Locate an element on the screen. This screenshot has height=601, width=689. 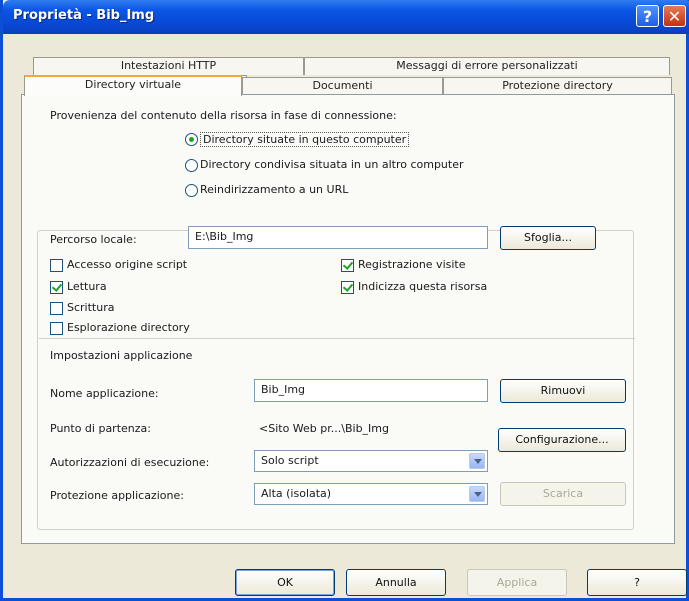
app-protection-value: Alta (isolata) is located at coordinates (296, 493).